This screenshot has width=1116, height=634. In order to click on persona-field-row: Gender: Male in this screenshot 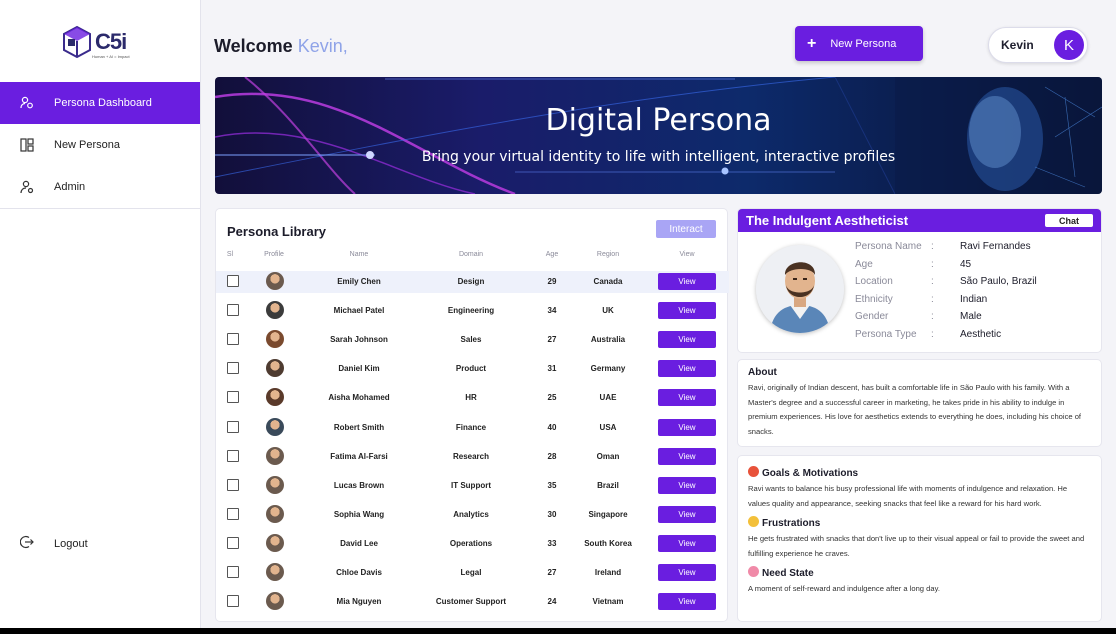, I will do `click(975, 318)`.